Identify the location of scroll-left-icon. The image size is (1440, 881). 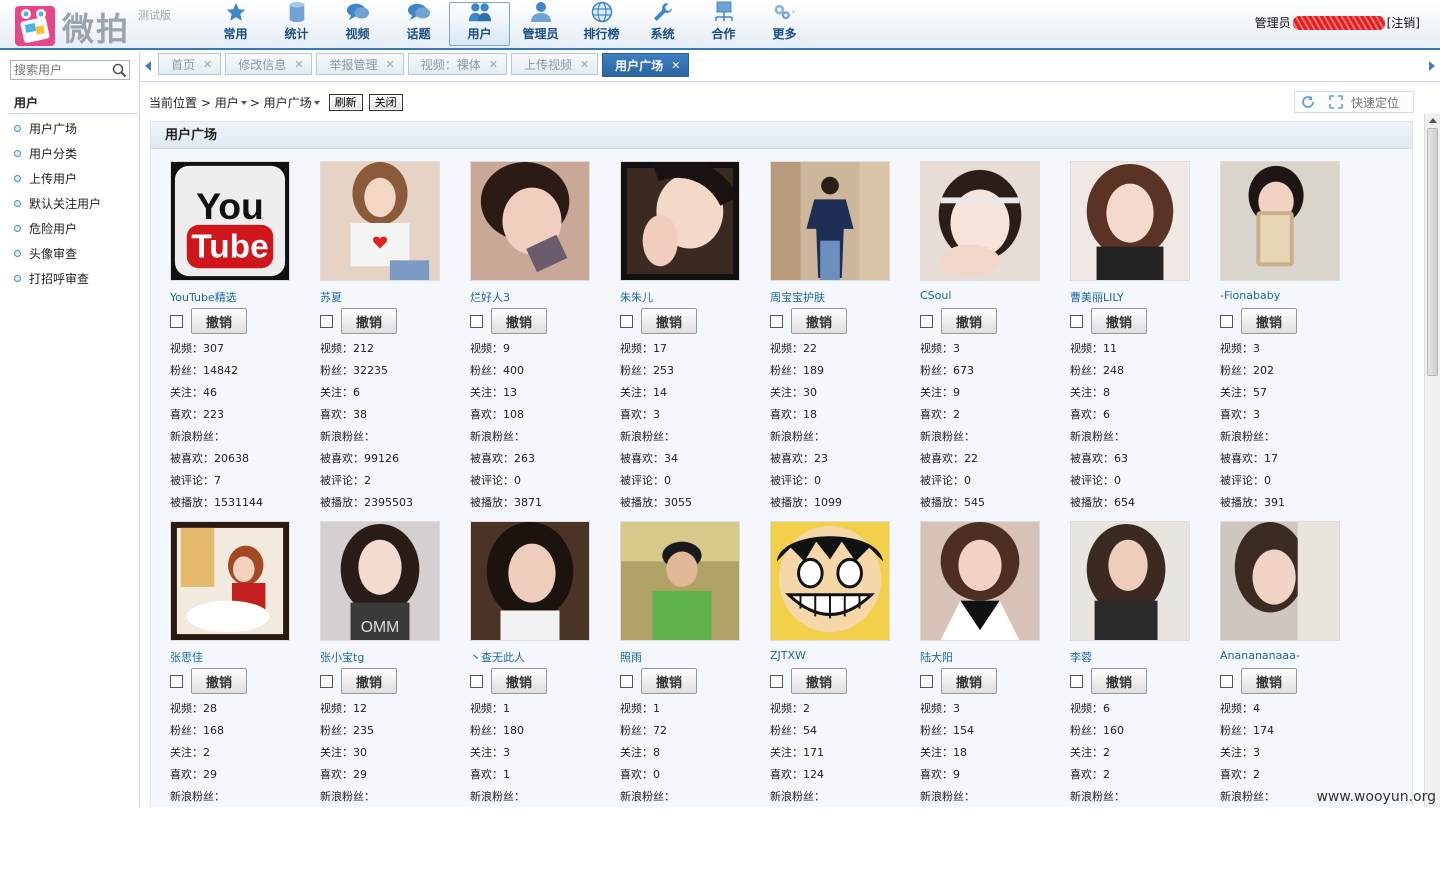
(148, 66).